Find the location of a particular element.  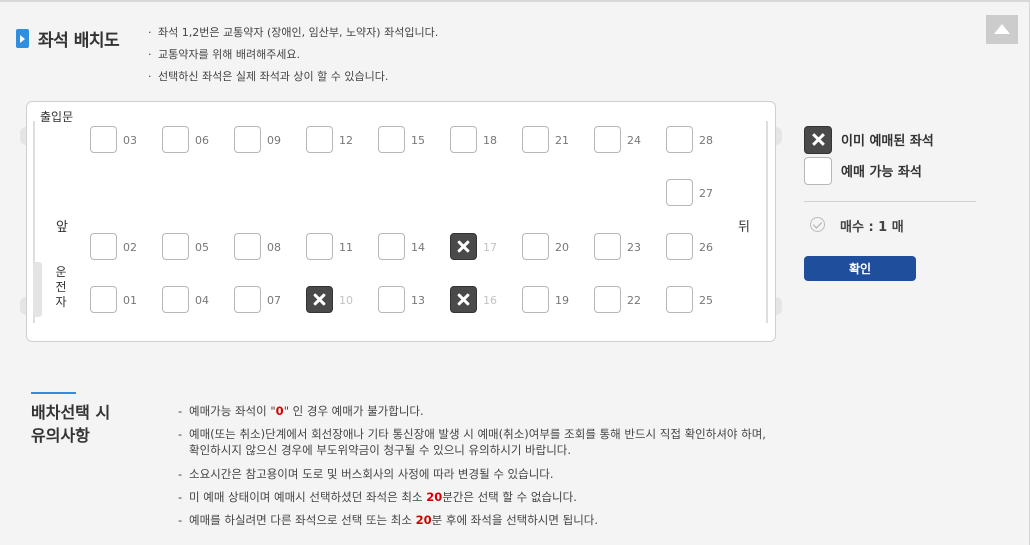

seat-number: 25 is located at coordinates (706, 300).